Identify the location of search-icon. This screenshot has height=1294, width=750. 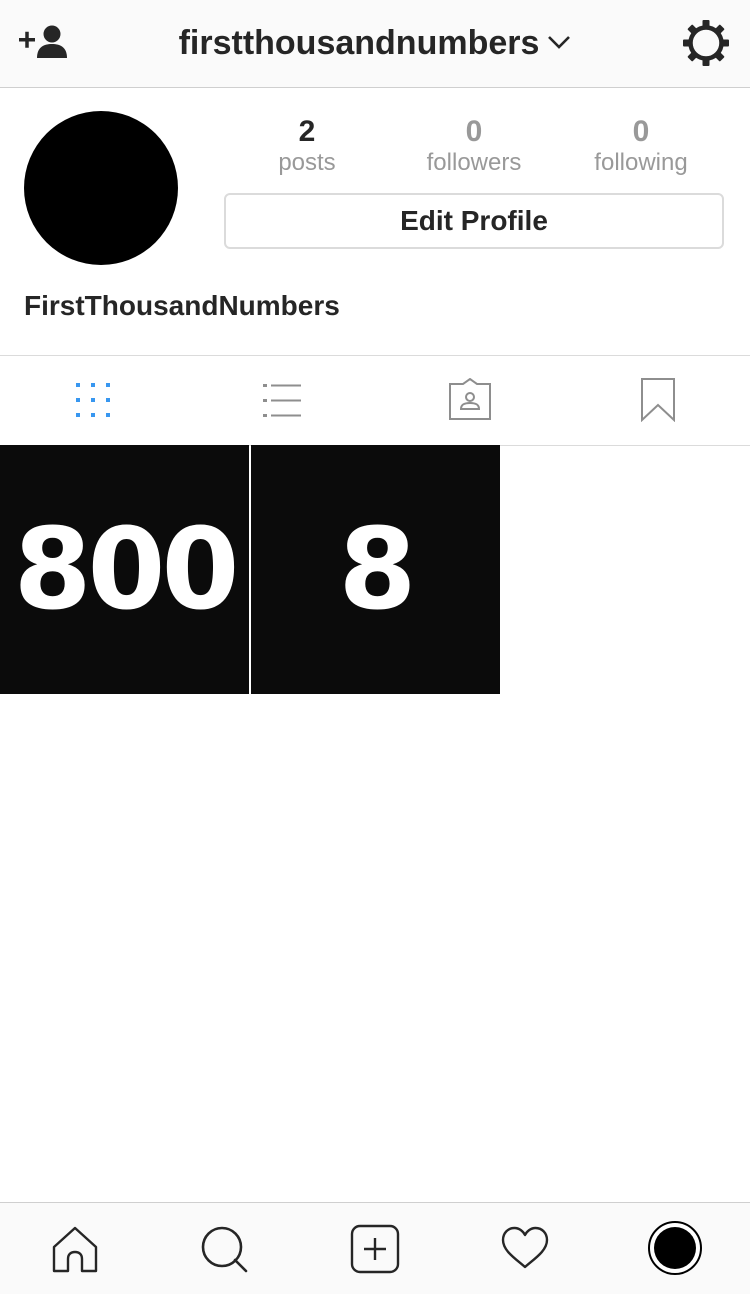
(224, 1249).